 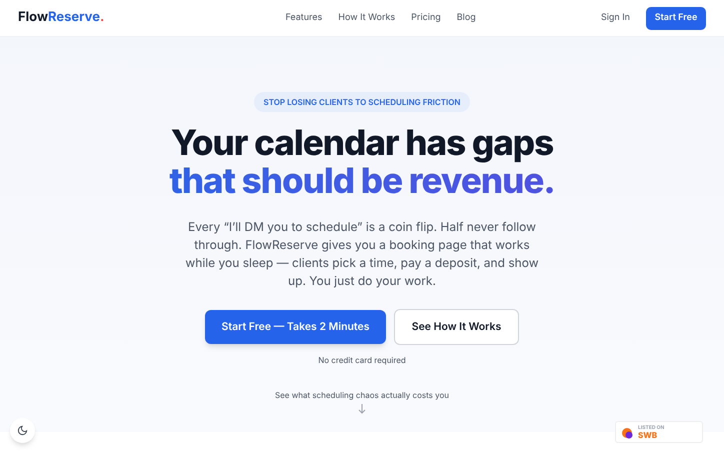 I want to click on no-credit-card-note: No credit card required, so click(x=362, y=360).